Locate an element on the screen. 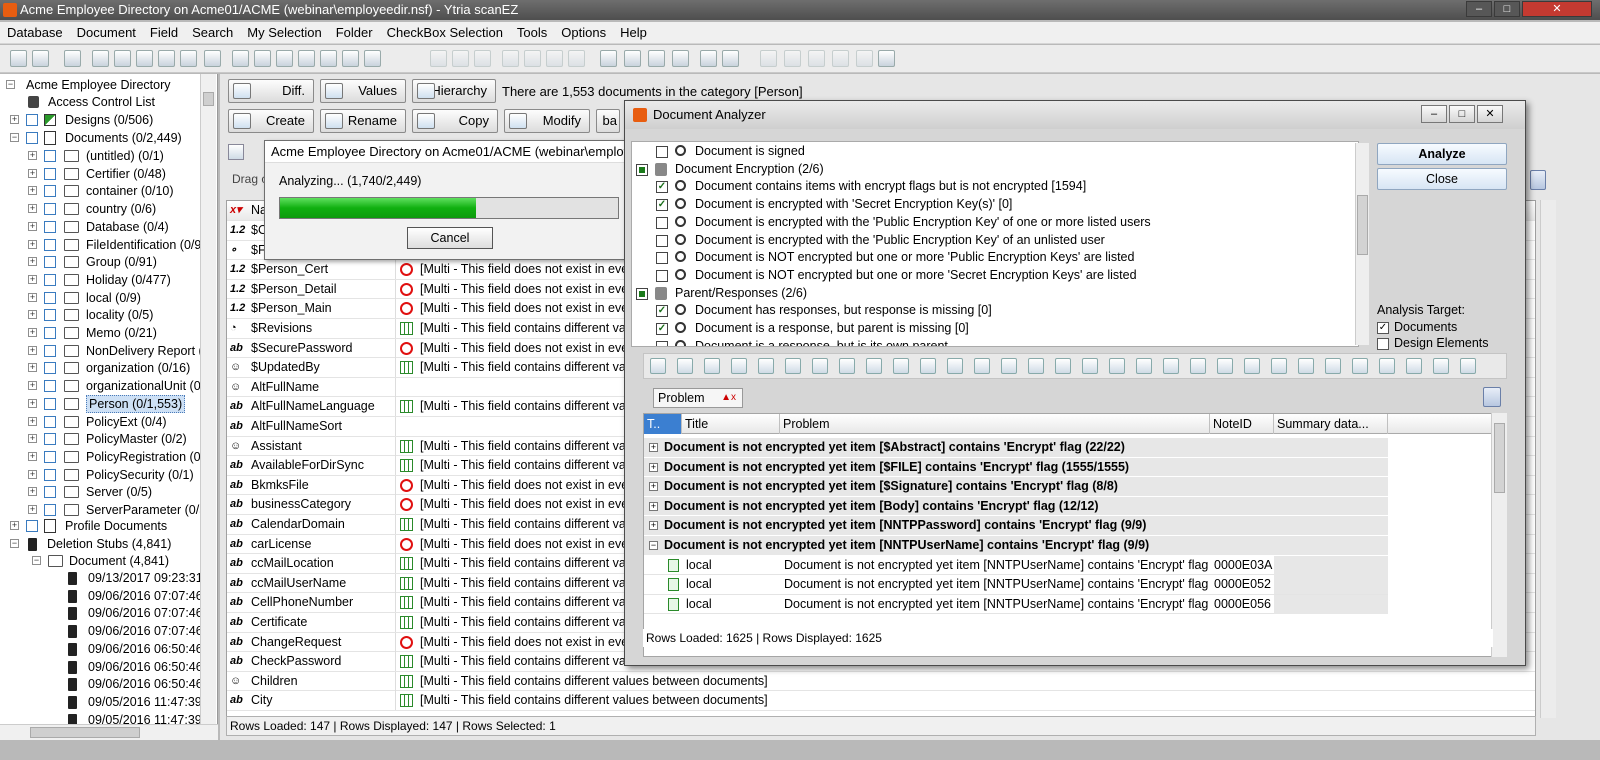 The width and height of the screenshot is (1600, 760). menu-help: Help is located at coordinates (633, 33).